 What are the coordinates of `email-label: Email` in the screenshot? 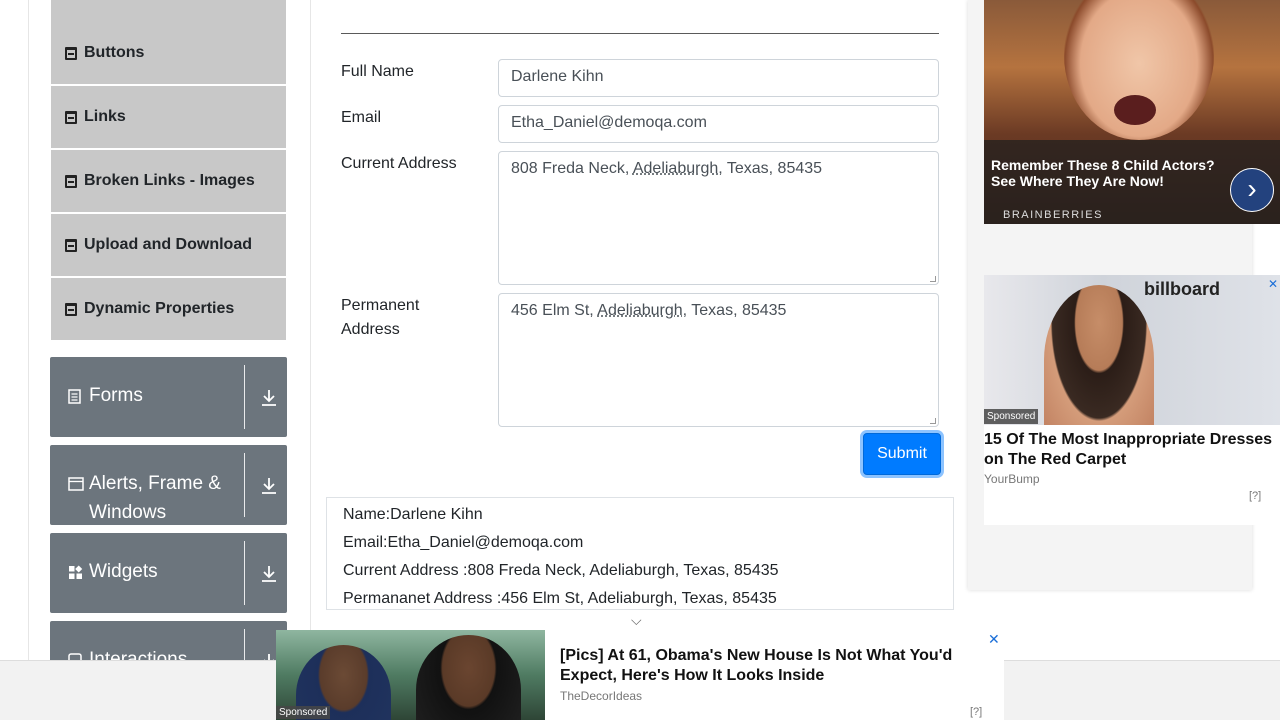 It's located at (361, 117).